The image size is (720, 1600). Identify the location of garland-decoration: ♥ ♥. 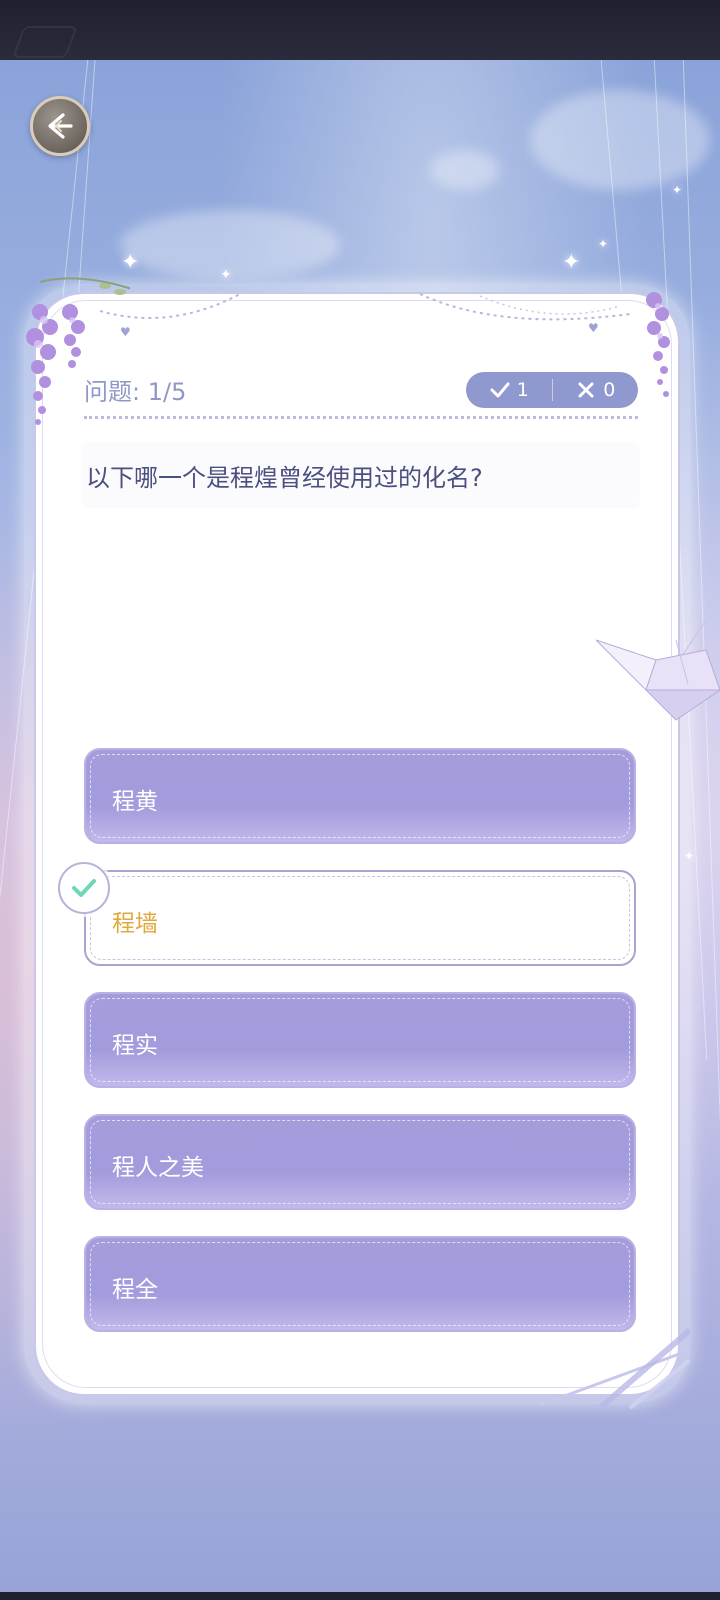
(365, 316).